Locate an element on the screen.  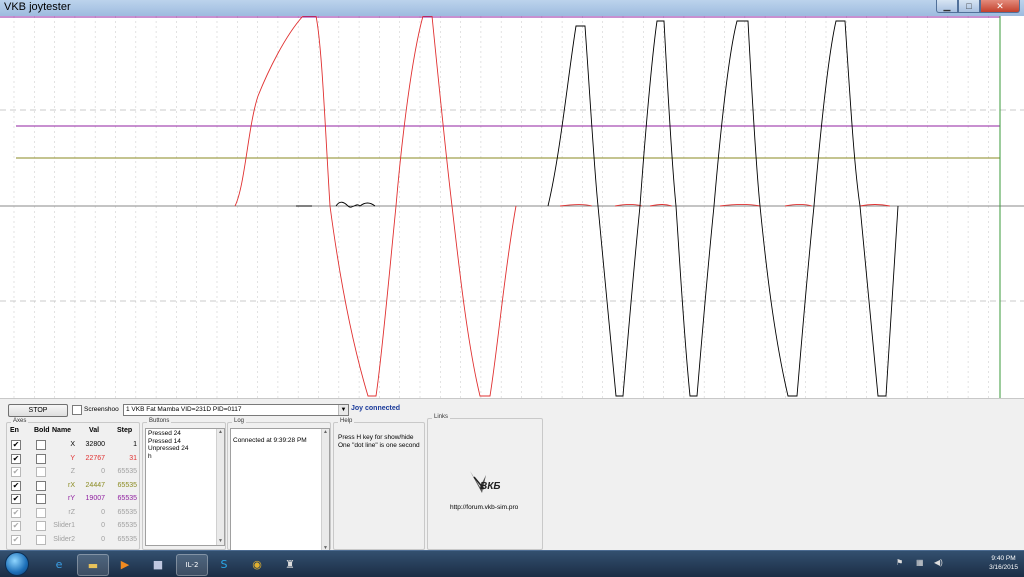
forum-link: http://forum.vkb-sim.pro is located at coordinates (484, 507).